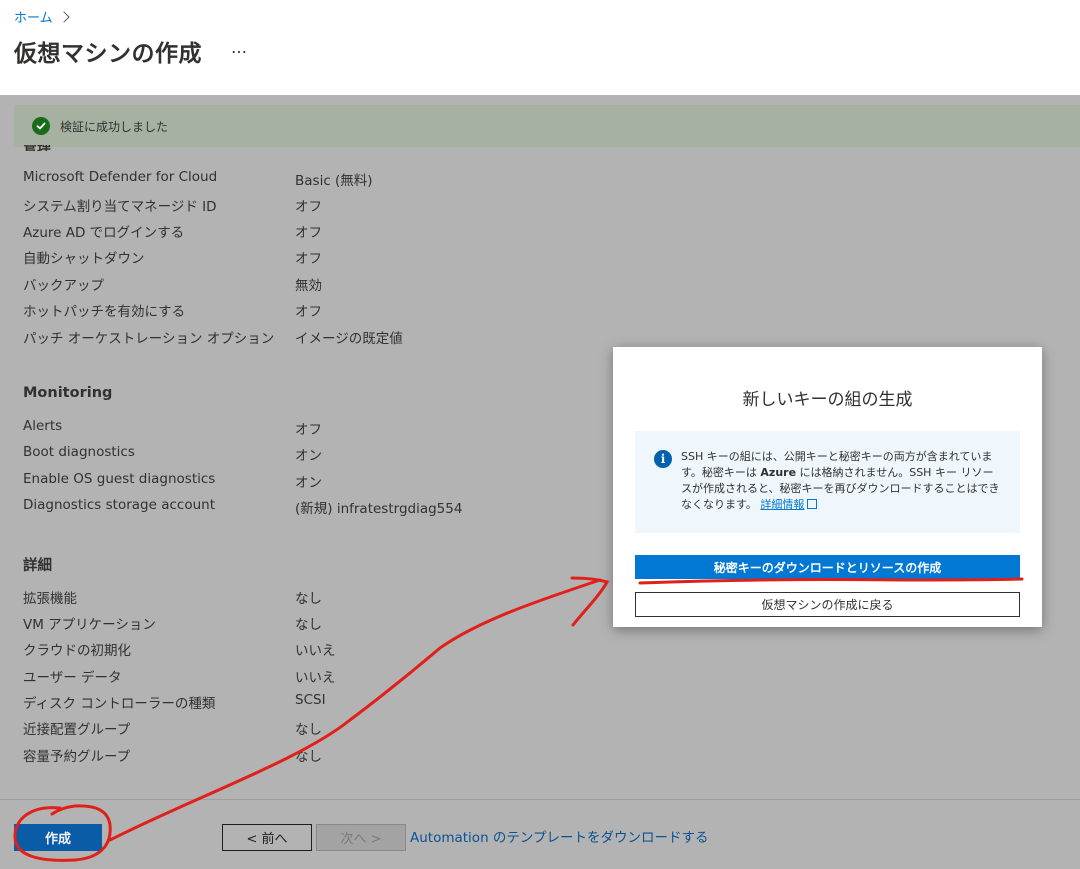  Describe the element at coordinates (120, 177) in the screenshot. I see `row-label: Microsoft Defender for Cloud` at that location.